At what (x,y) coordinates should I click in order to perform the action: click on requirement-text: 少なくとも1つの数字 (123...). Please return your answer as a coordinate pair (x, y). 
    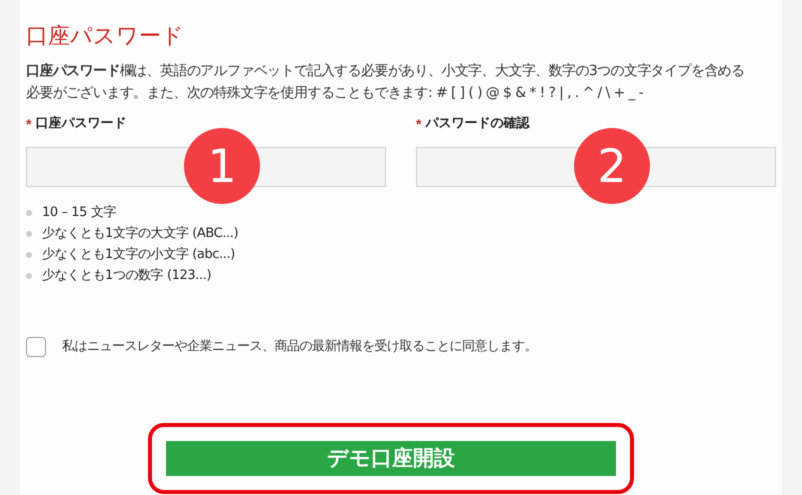
    Looking at the image, I should click on (127, 275).